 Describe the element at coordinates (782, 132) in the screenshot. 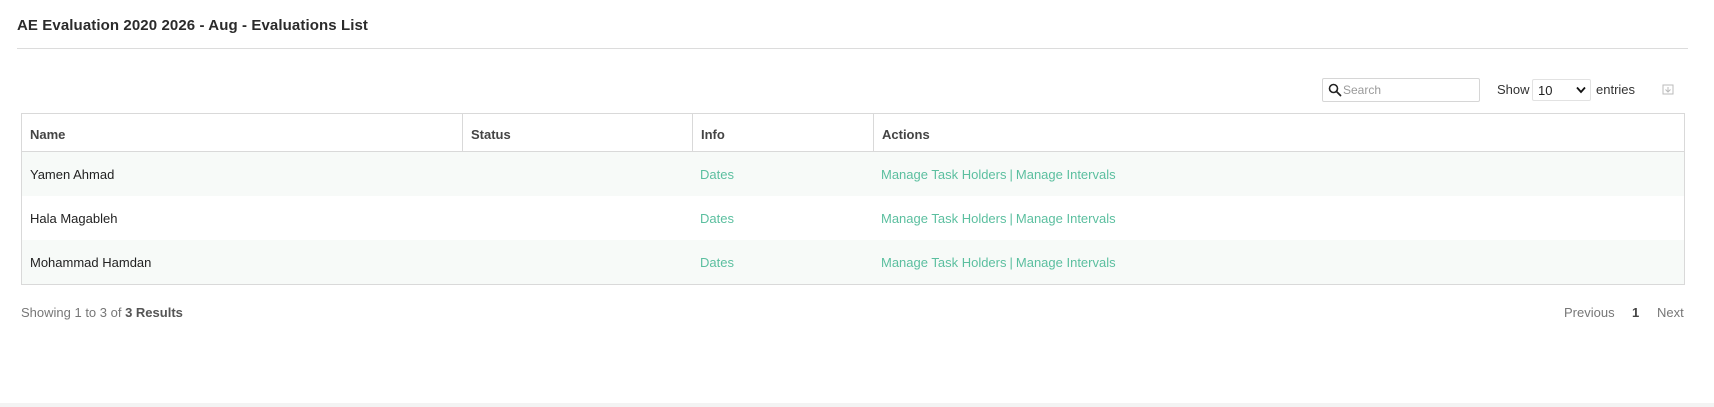

I see `column-header-info: Info` at that location.